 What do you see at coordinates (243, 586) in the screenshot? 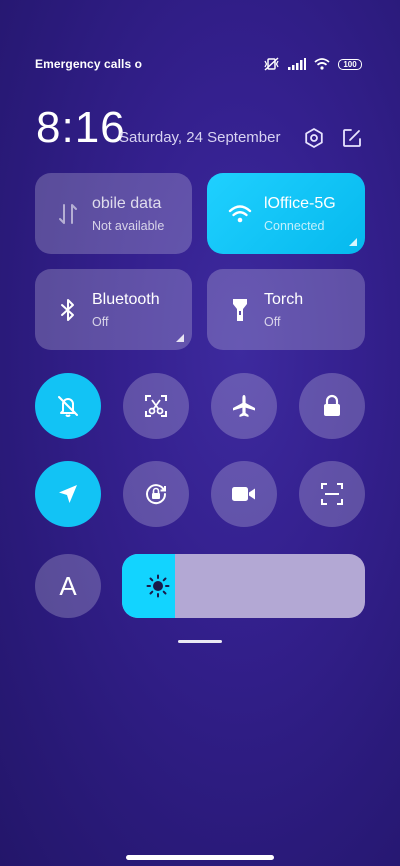
I see `brightness-slider` at bounding box center [243, 586].